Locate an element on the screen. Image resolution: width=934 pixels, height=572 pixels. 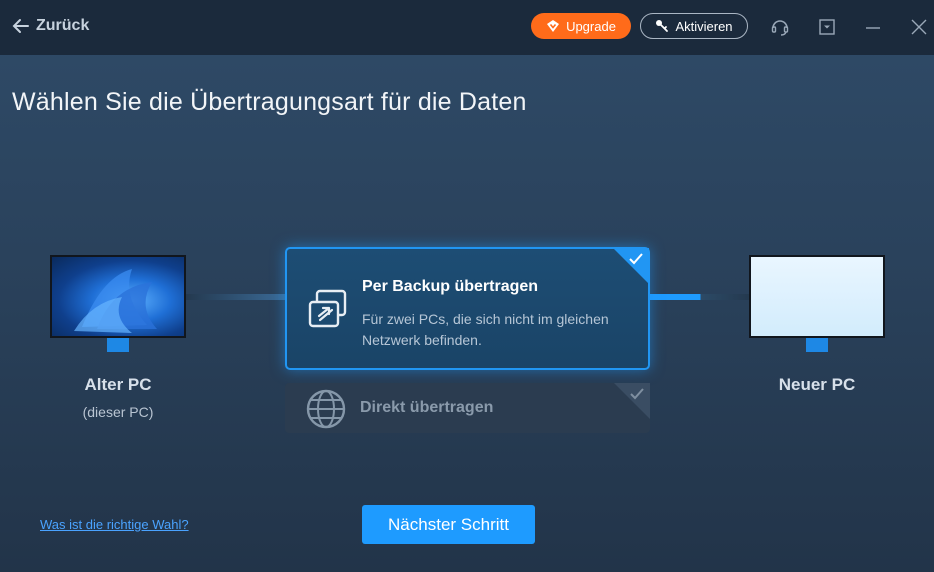
option-backup-desc-line2: Netzwerk befinden. is located at coordinates (422, 340).